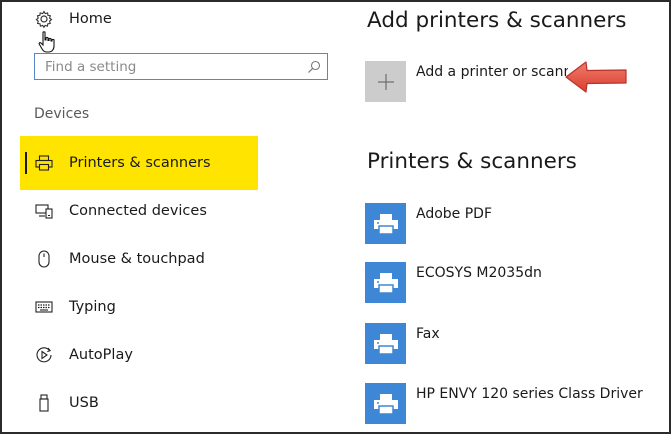  What do you see at coordinates (515, 225) in the screenshot?
I see `printer-item: Adobe PDF` at bounding box center [515, 225].